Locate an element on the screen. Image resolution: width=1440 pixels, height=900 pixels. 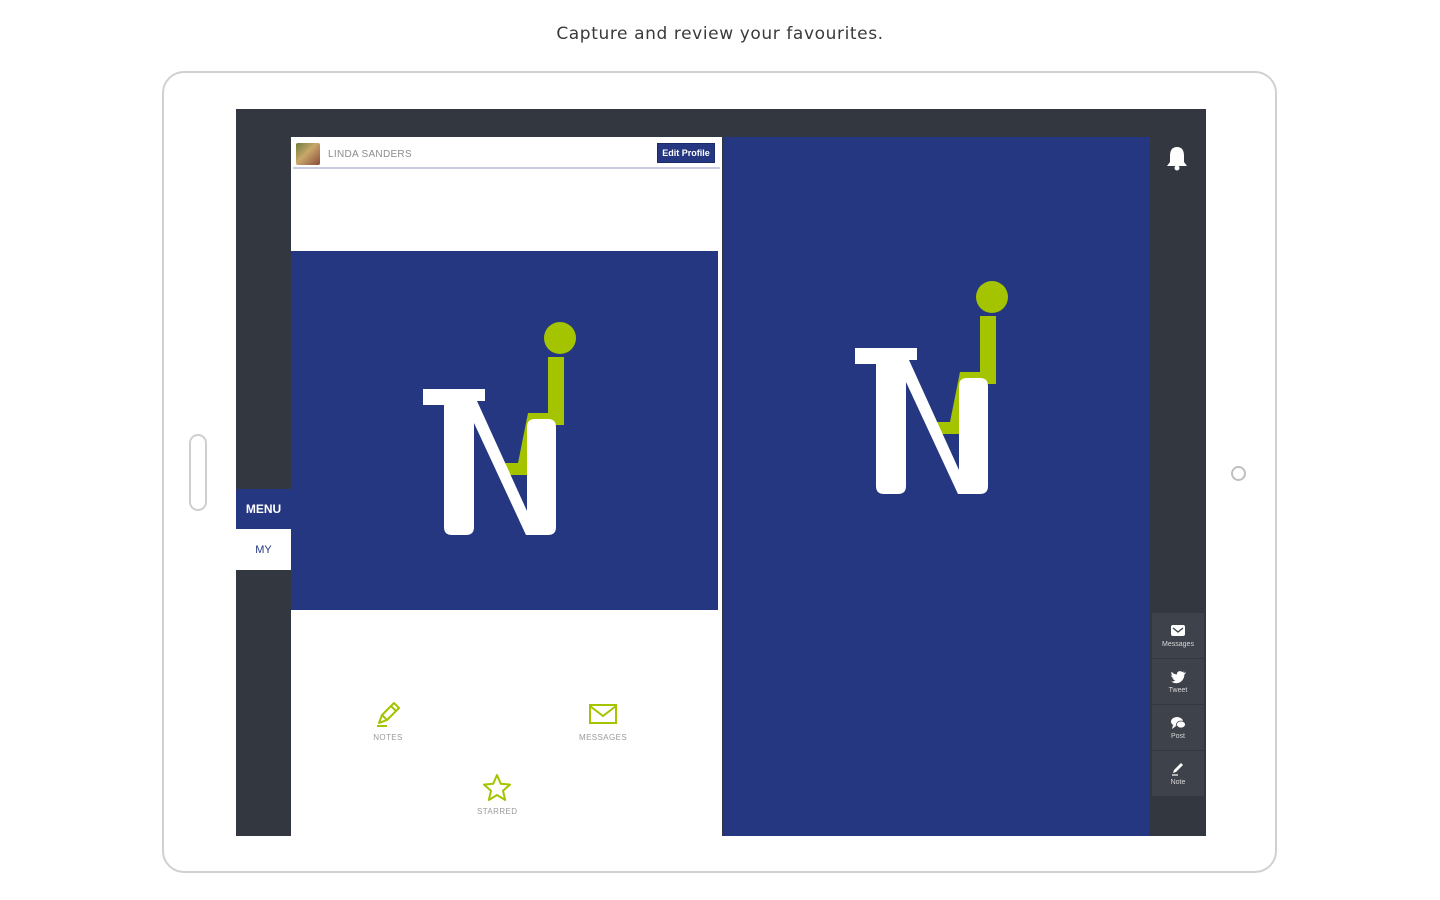
post-action-label: Post is located at coordinates (1177, 736).